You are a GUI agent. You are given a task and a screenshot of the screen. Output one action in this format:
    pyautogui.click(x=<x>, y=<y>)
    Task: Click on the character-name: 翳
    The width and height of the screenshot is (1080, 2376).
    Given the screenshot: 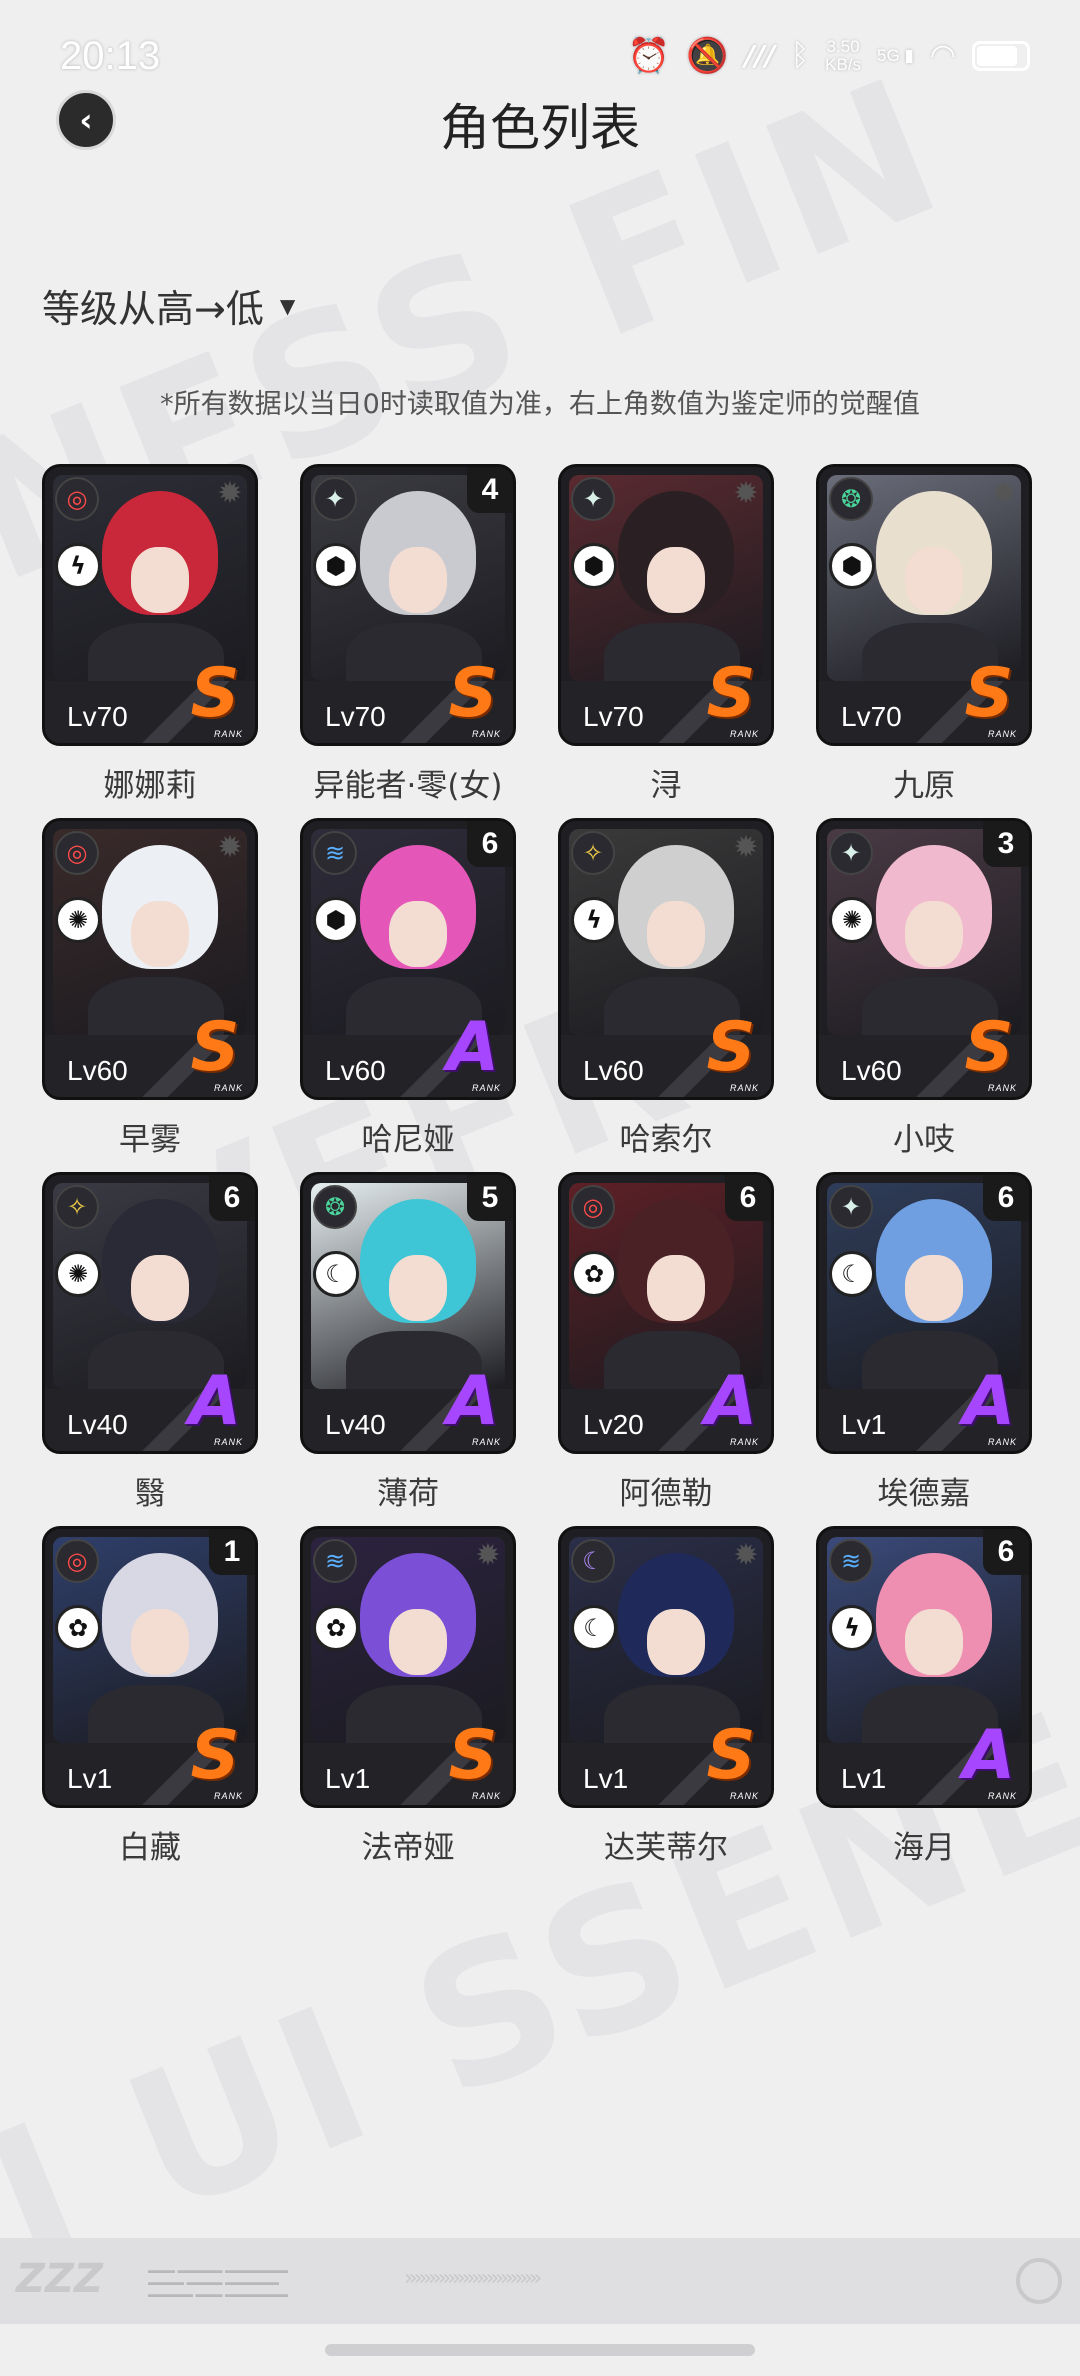 What is the action you would take?
    pyautogui.click(x=150, y=1494)
    